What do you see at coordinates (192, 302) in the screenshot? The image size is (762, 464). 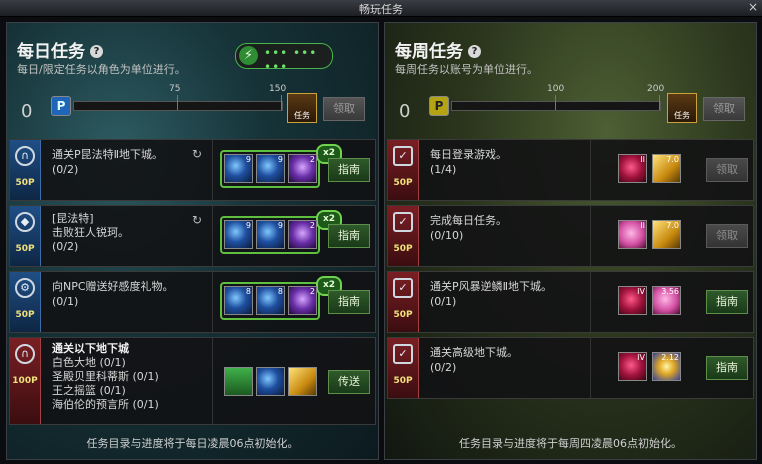 I see `daily-quest-row: ⚙ 50P 向NPC赠送好感度礼物。 (0/1) x2 8 8 2 指南` at bounding box center [192, 302].